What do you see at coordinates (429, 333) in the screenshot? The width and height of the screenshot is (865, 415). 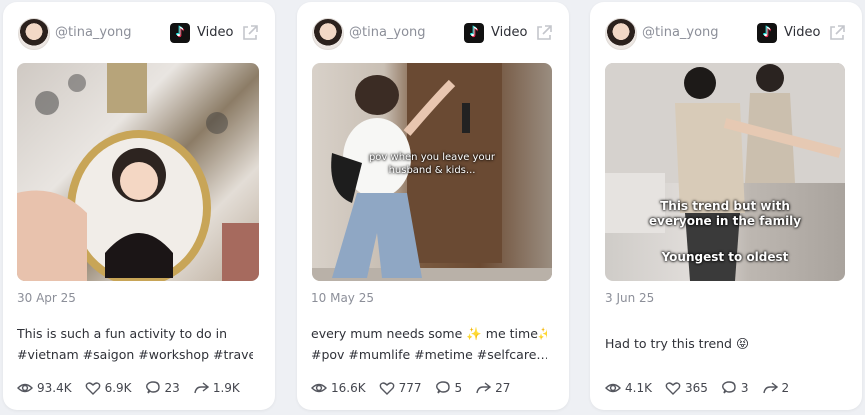 I see `caption-line: every mum needs some ✨ me time✨` at bounding box center [429, 333].